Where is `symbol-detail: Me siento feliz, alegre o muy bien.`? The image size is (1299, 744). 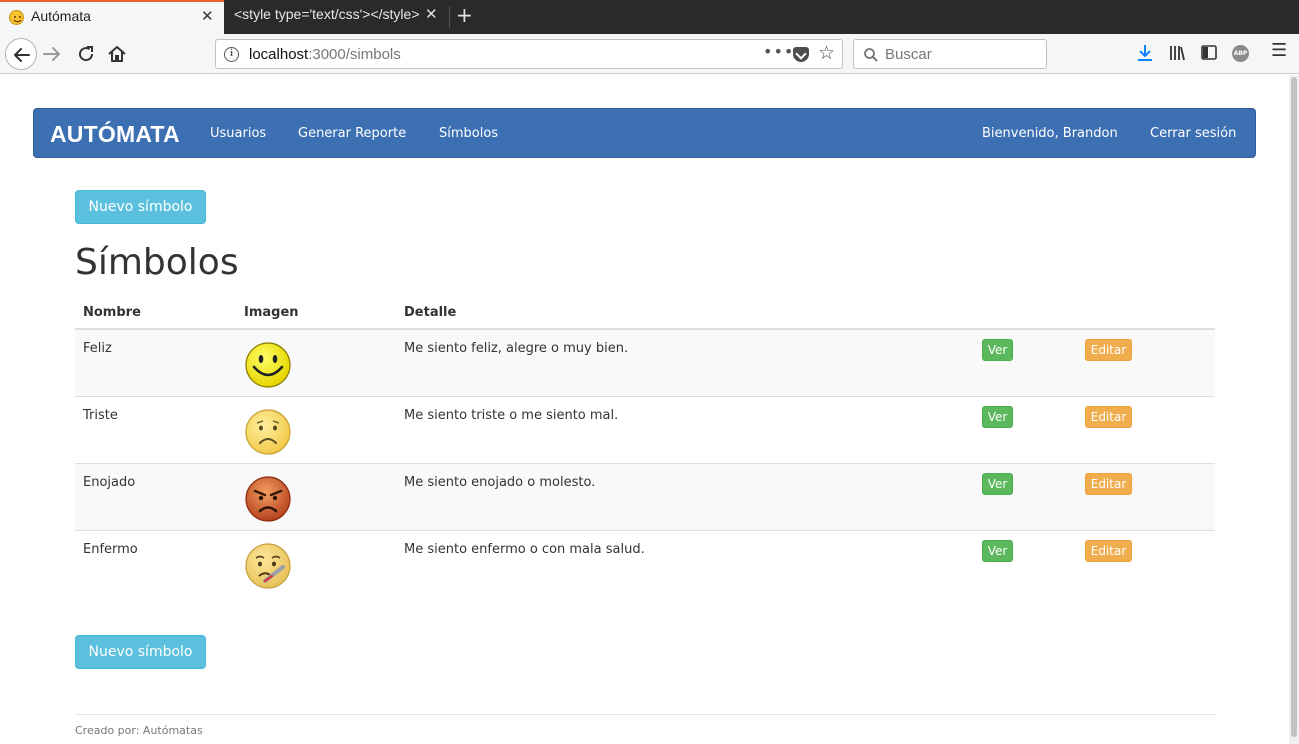 symbol-detail: Me siento feliz, alegre o muy bien. is located at coordinates (516, 348).